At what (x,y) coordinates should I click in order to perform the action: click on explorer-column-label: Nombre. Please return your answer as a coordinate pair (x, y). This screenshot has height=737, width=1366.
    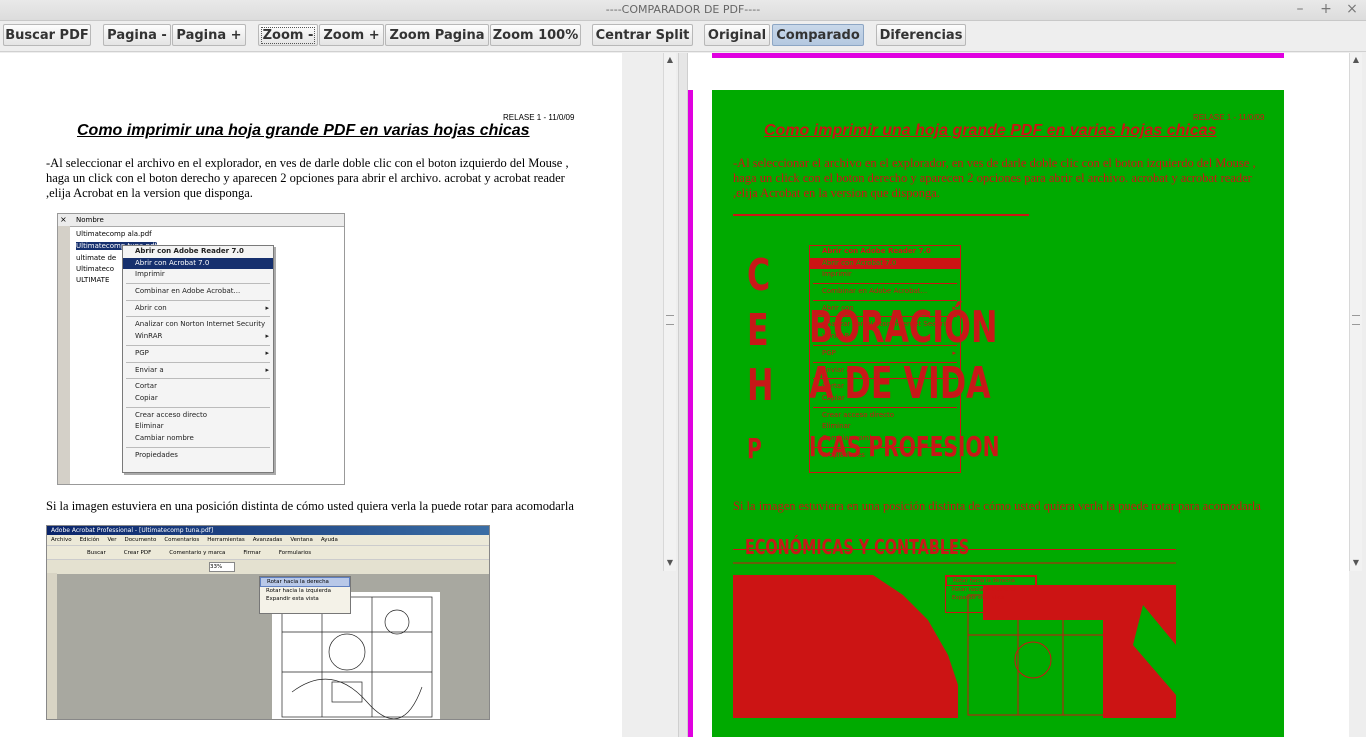
    Looking at the image, I should click on (90, 220).